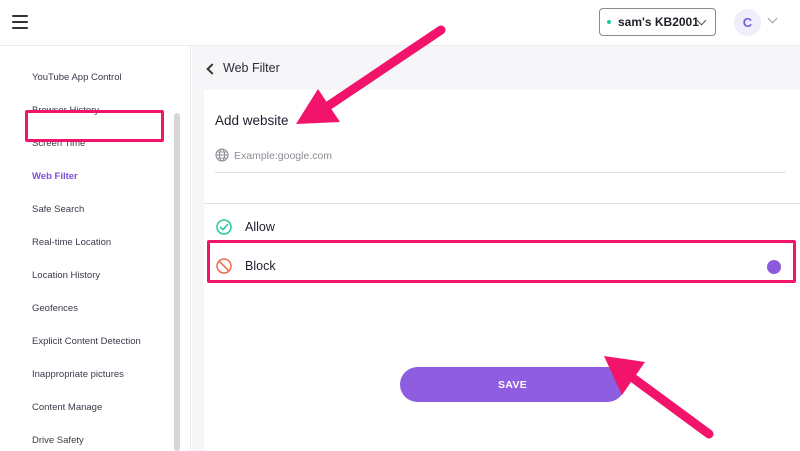 The image size is (800, 451). Describe the element at coordinates (510, 155) in the screenshot. I see `website-url-input` at that location.